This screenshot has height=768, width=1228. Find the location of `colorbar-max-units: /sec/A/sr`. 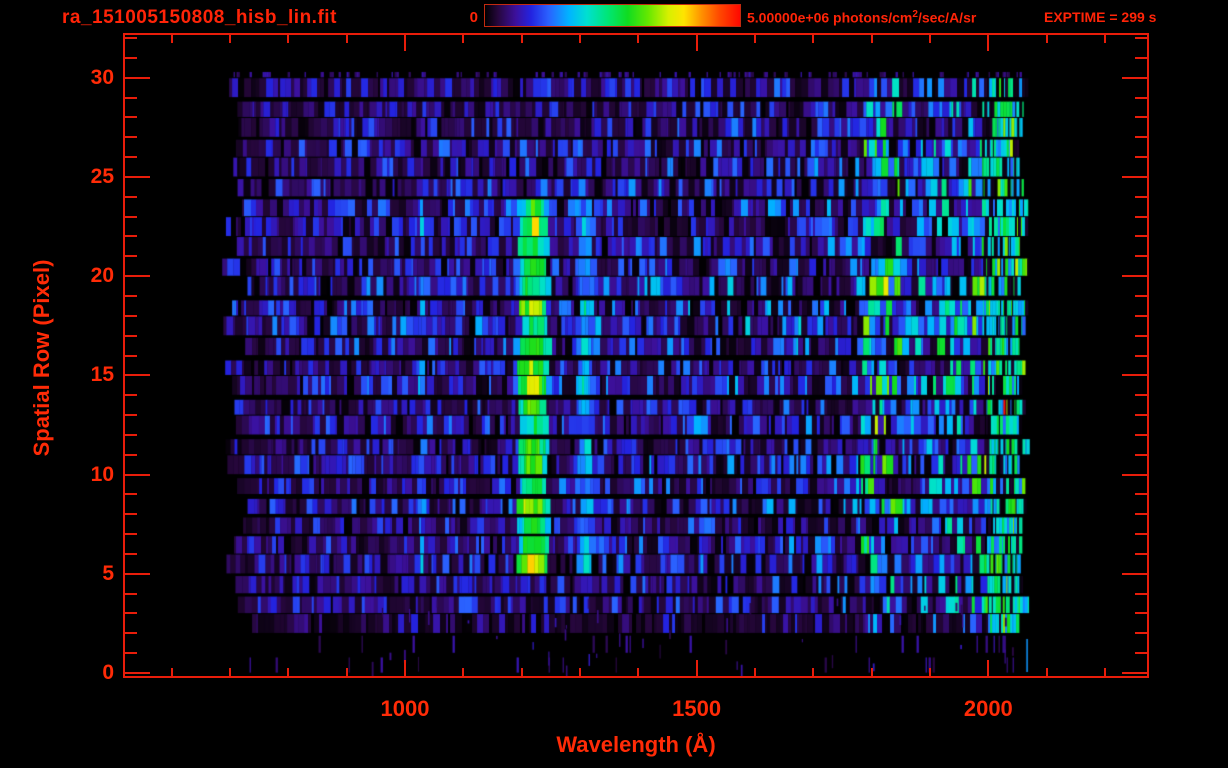

colorbar-max-units: /sec/A/sr is located at coordinates (947, 17).